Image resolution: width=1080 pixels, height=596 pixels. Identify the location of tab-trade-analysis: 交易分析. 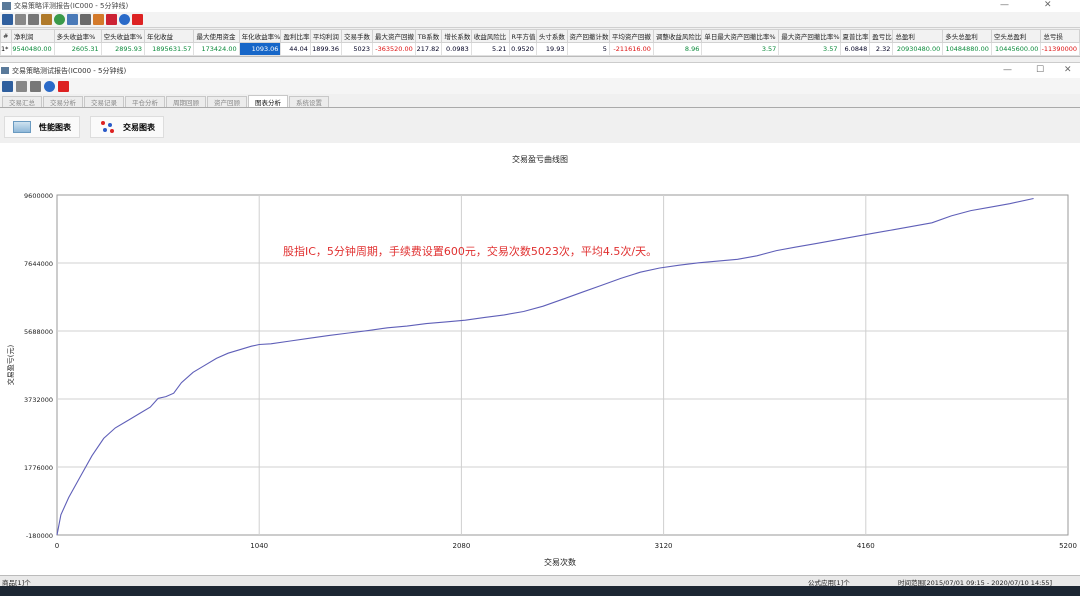
(63, 101).